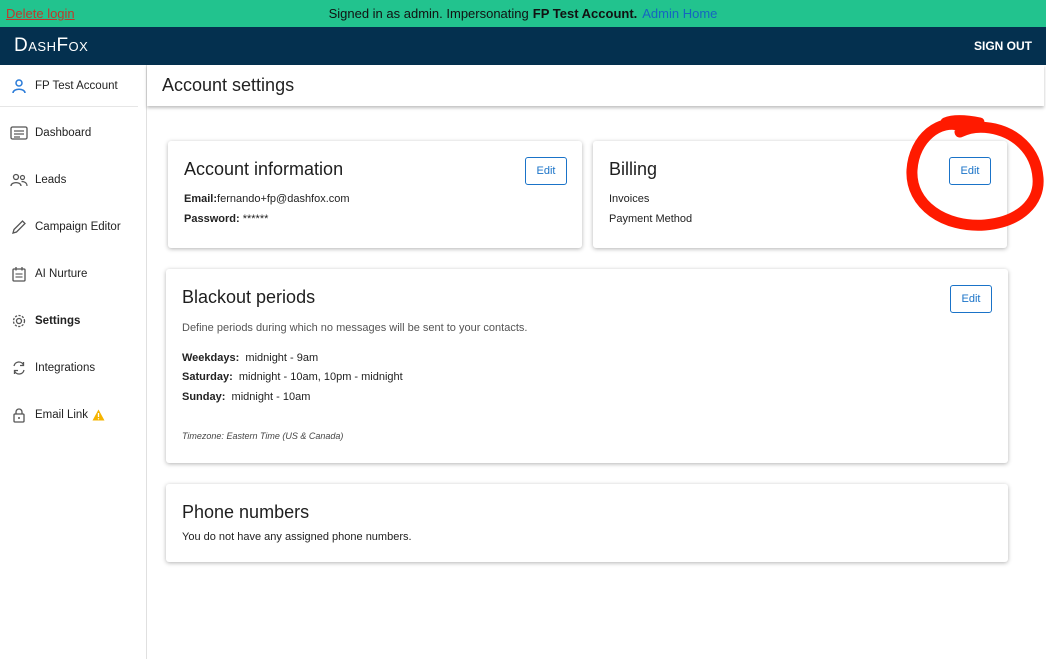 The image size is (1046, 659). I want to click on billing-title: Billing, so click(633, 169).